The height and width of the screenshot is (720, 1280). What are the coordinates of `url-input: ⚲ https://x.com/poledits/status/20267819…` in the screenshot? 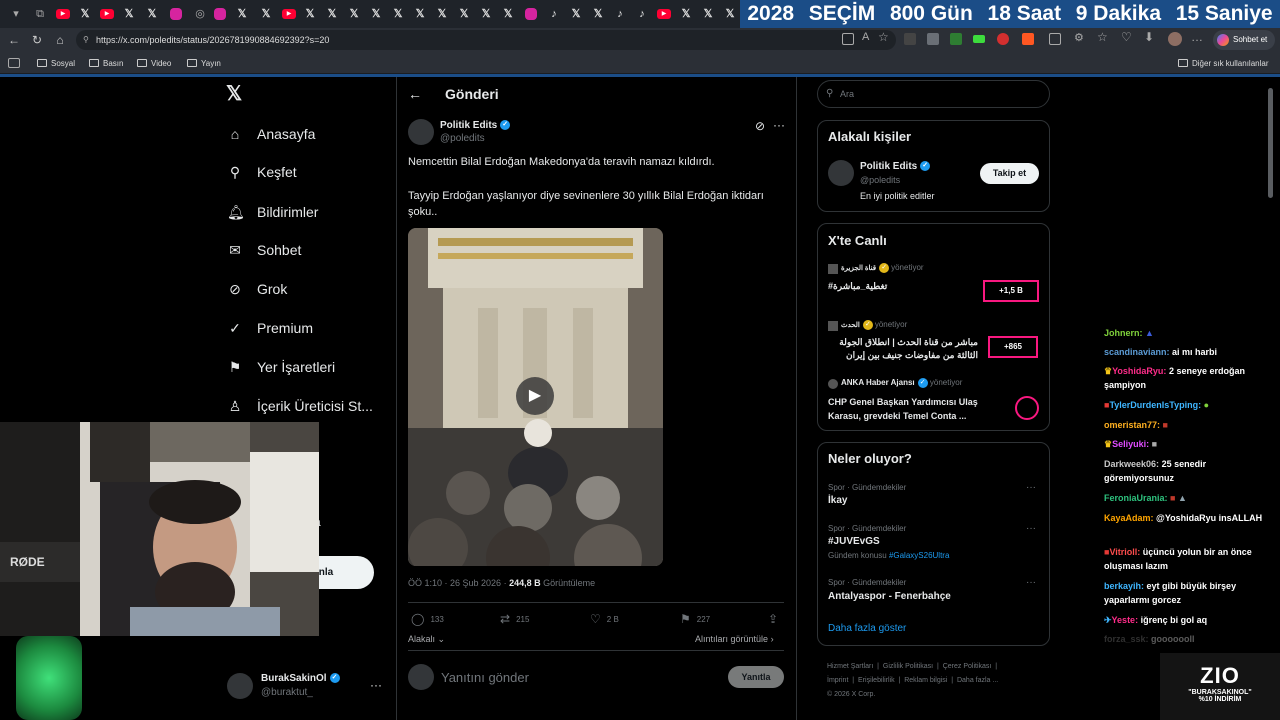 It's located at (486, 40).